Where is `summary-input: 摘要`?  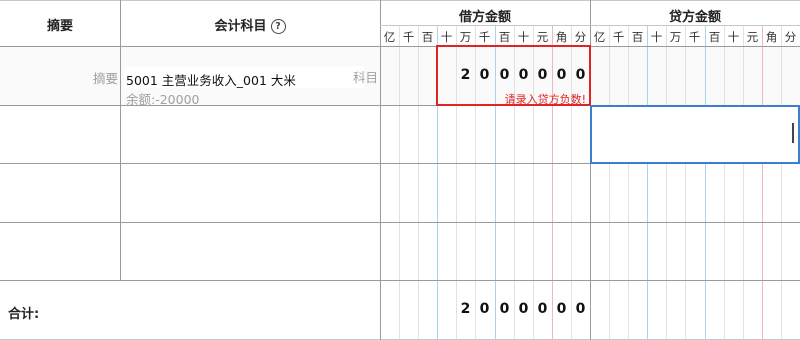
summary-input: 摘要 is located at coordinates (60, 76).